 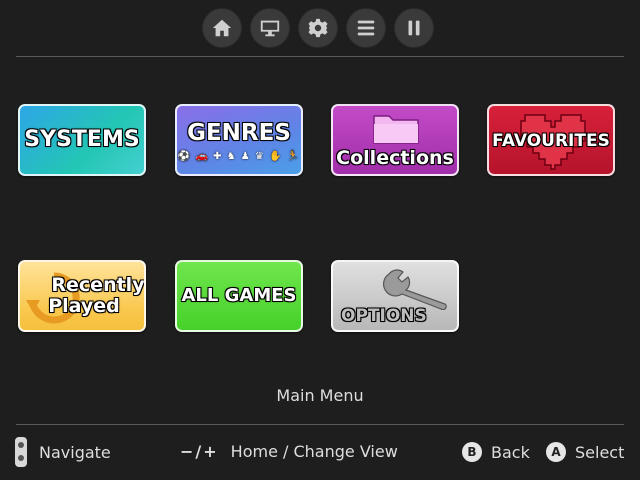 What do you see at coordinates (314, 451) in the screenshot?
I see `help-home-change-view-label: Home / Change View` at bounding box center [314, 451].